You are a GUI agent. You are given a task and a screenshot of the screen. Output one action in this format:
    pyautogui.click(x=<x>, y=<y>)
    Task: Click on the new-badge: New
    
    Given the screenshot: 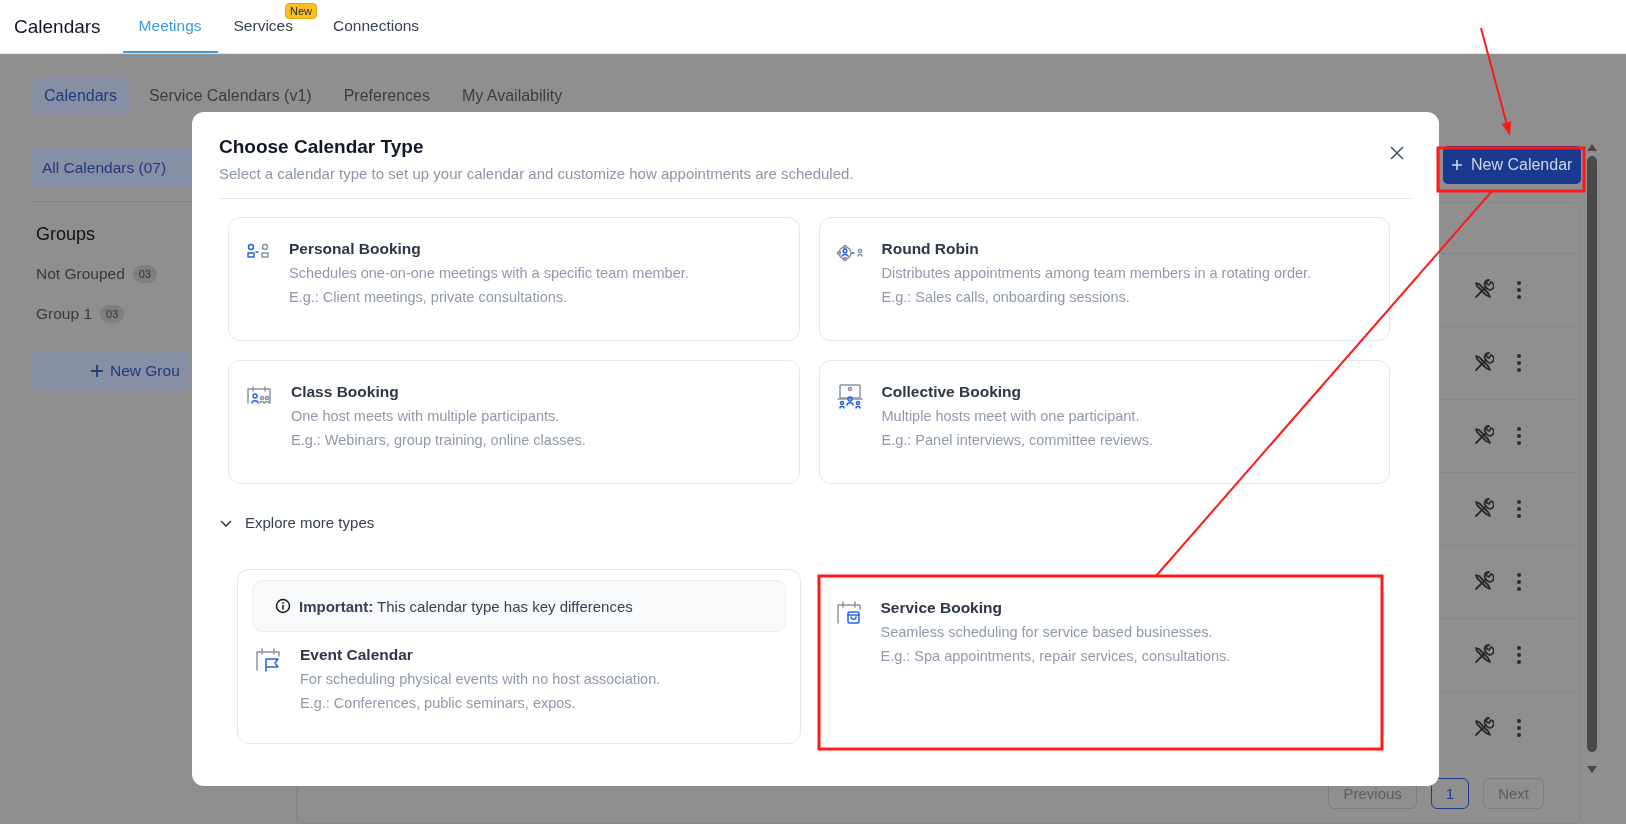 What is the action you would take?
    pyautogui.click(x=300, y=11)
    